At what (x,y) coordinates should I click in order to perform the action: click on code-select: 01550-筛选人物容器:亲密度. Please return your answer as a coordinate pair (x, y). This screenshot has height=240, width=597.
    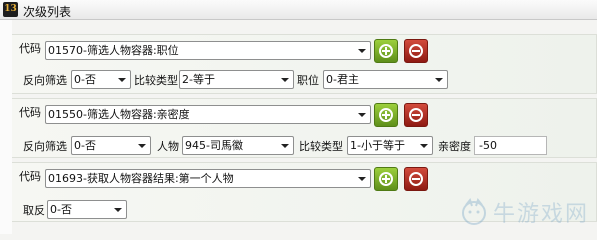
    Looking at the image, I should click on (208, 114).